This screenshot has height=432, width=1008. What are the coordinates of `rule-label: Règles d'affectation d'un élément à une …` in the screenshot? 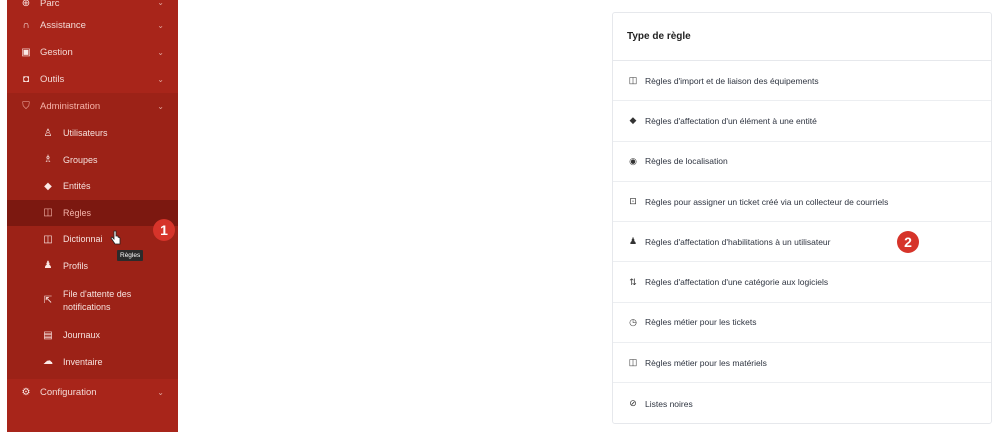 It's located at (731, 120).